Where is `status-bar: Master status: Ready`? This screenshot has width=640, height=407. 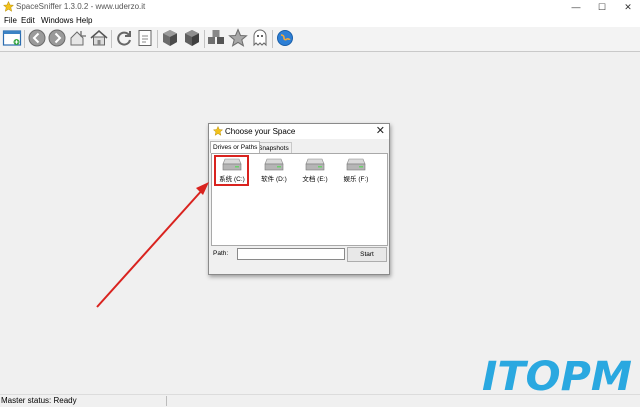 status-bar: Master status: Ready is located at coordinates (320, 400).